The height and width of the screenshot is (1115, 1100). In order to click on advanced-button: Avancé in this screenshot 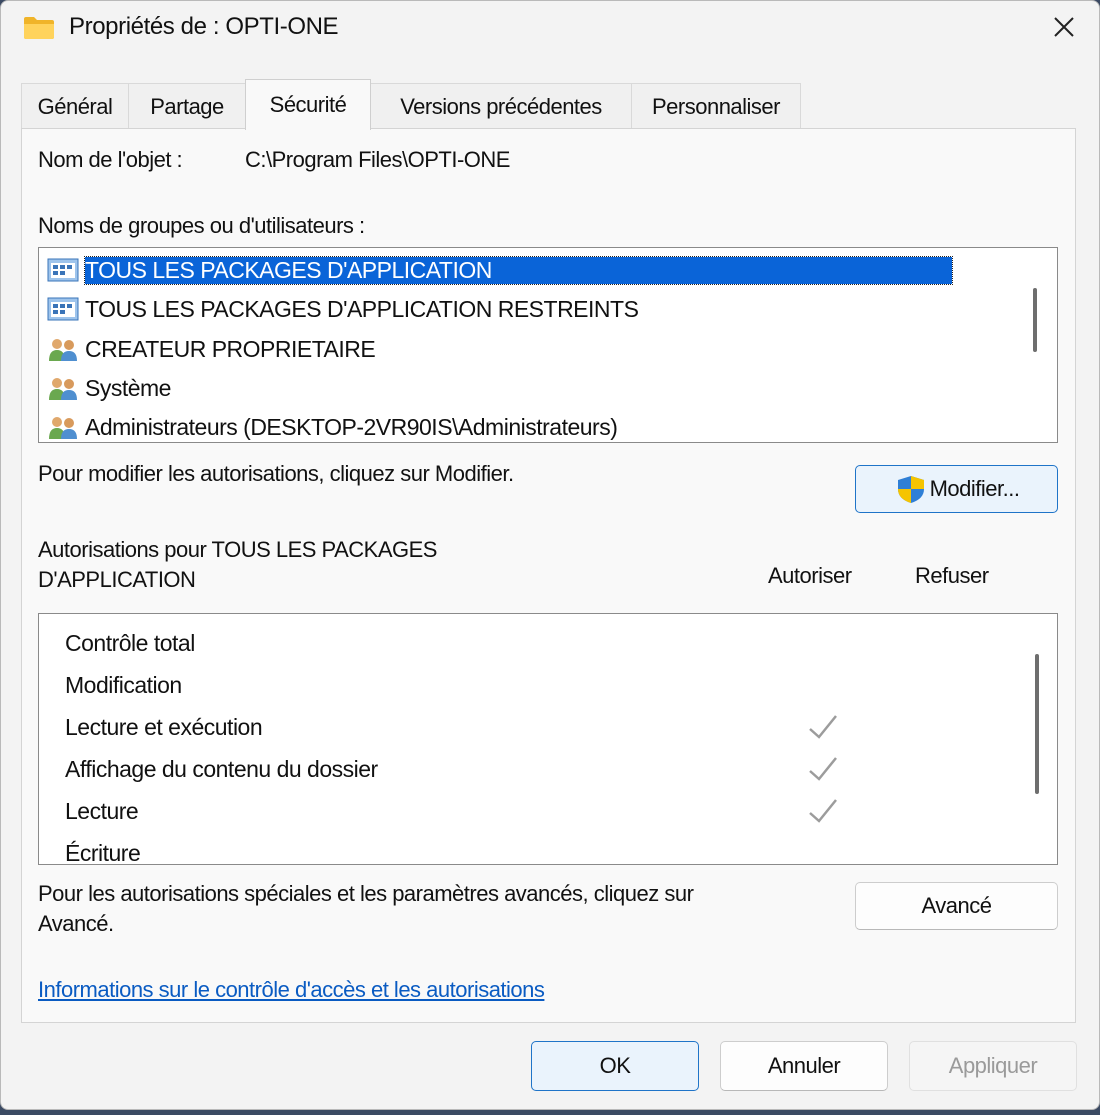, I will do `click(956, 906)`.